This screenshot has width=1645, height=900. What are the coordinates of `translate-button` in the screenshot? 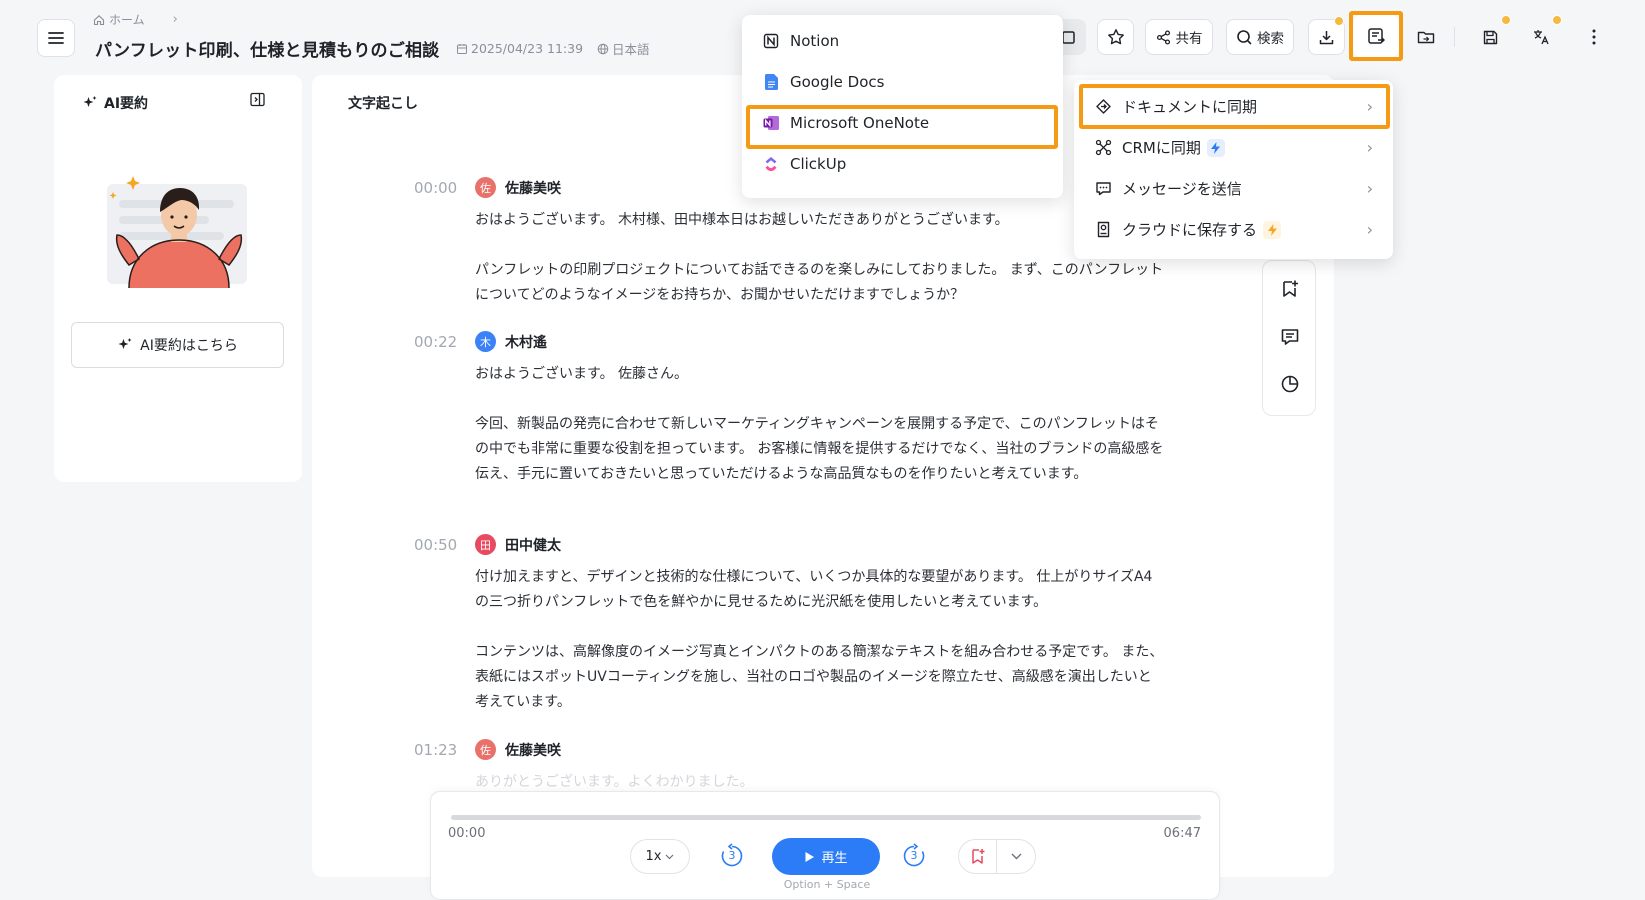 It's located at (1541, 37).